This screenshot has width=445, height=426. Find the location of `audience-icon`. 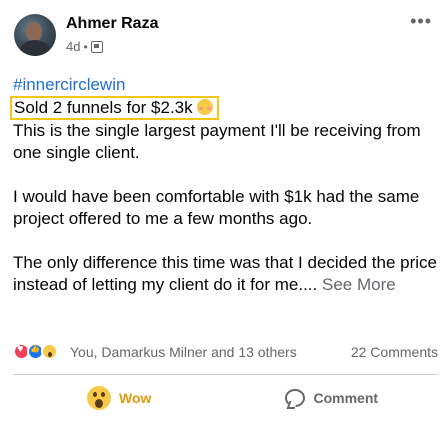

audience-icon is located at coordinates (96, 46).